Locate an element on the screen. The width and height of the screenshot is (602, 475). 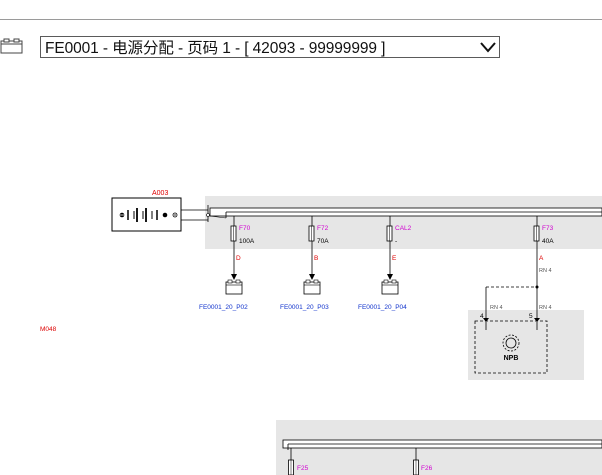
fuse-rating: - is located at coordinates (396, 241).